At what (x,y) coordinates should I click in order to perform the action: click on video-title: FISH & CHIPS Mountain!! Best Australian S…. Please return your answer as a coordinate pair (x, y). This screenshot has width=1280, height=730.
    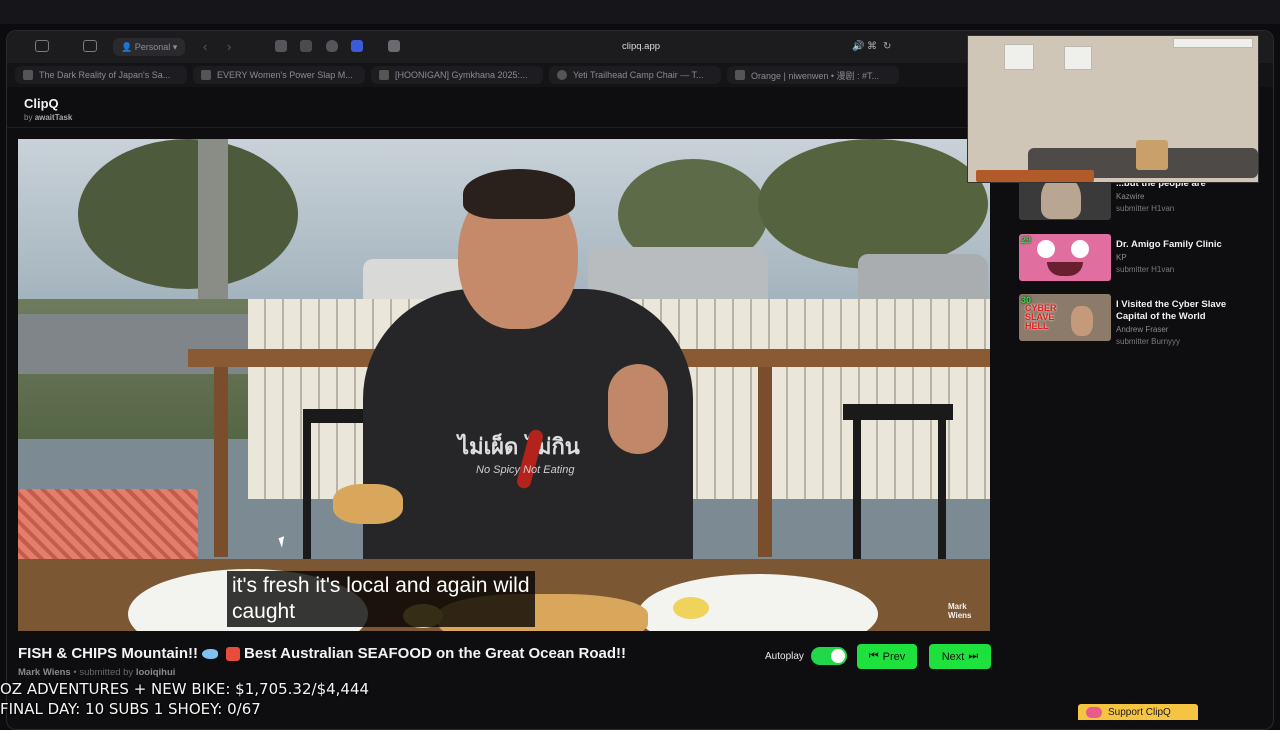
    Looking at the image, I should click on (322, 653).